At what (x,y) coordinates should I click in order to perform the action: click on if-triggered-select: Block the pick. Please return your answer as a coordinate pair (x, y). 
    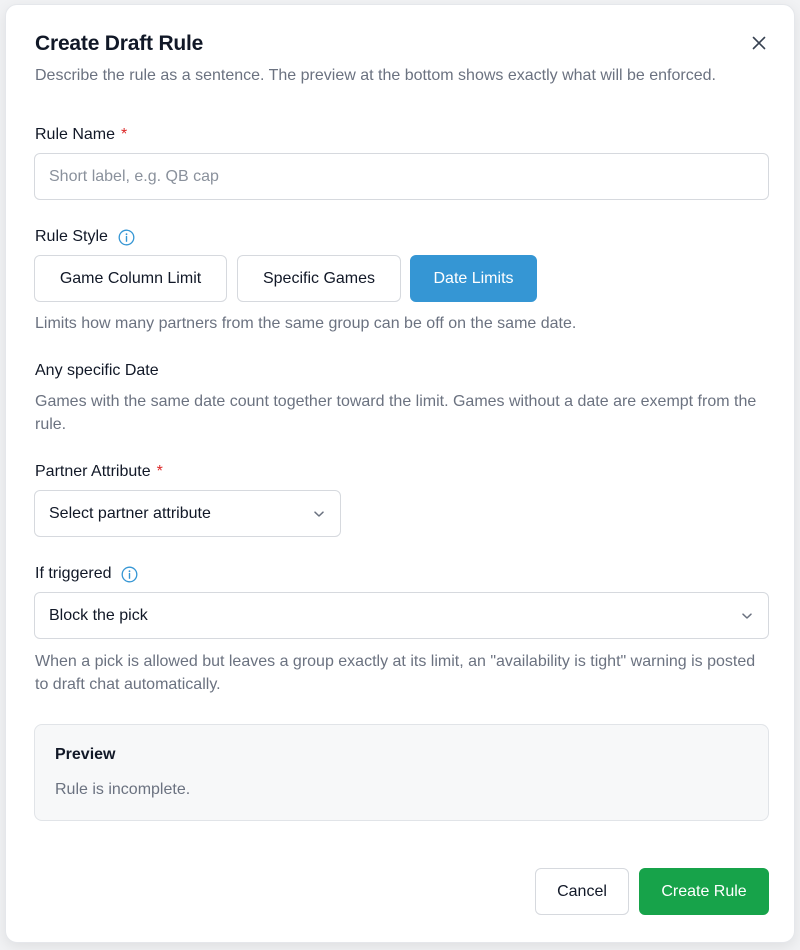
    Looking at the image, I should click on (401, 615).